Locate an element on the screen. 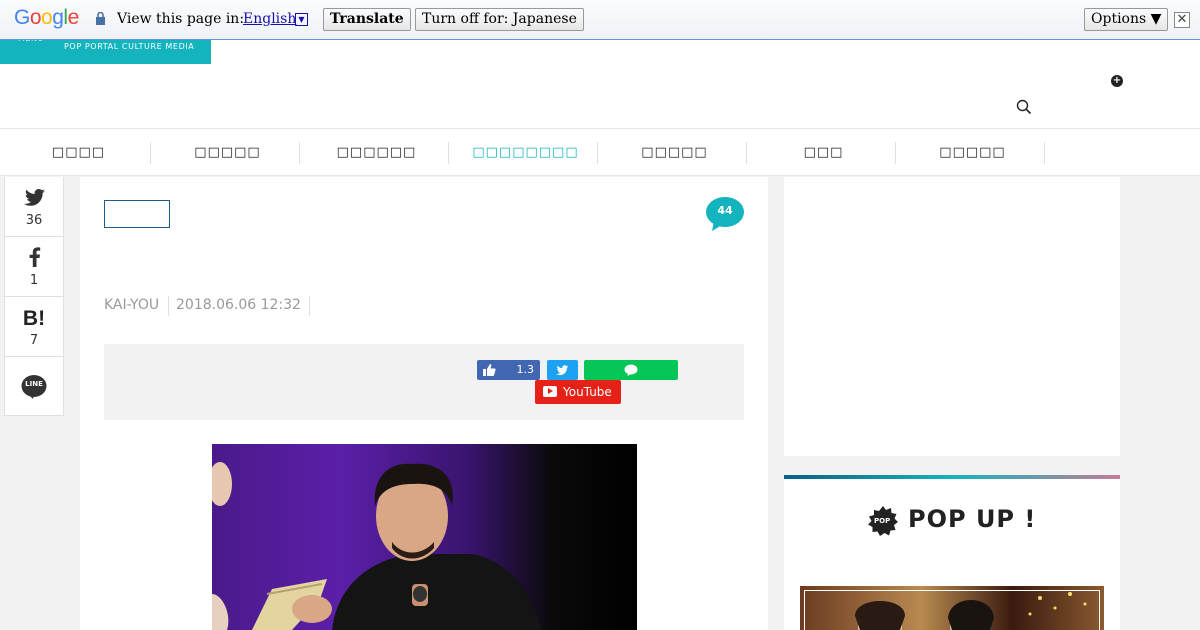 The width and height of the screenshot is (1200, 630). site-logo: MENU POP PORTAL CULTURE MEDIA is located at coordinates (105, 49).